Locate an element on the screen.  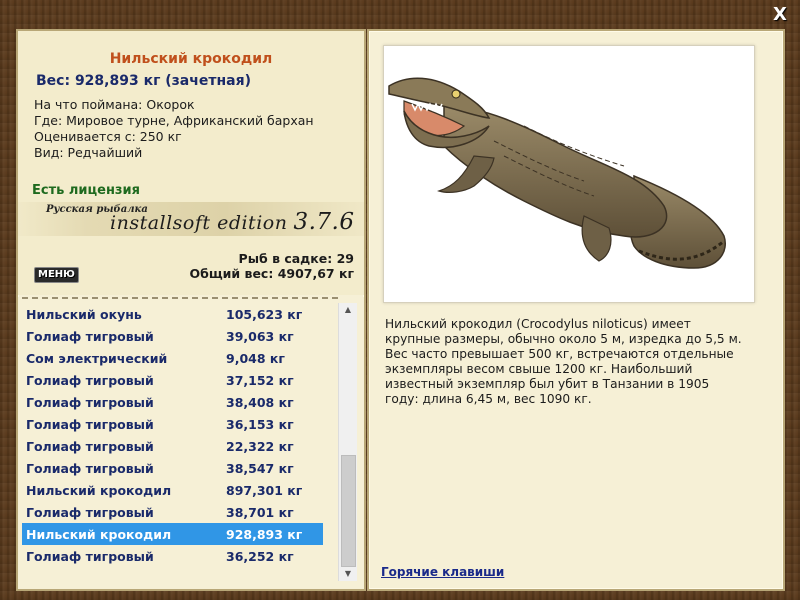
catch-row-weight: 36,153 кг is located at coordinates (260, 424).